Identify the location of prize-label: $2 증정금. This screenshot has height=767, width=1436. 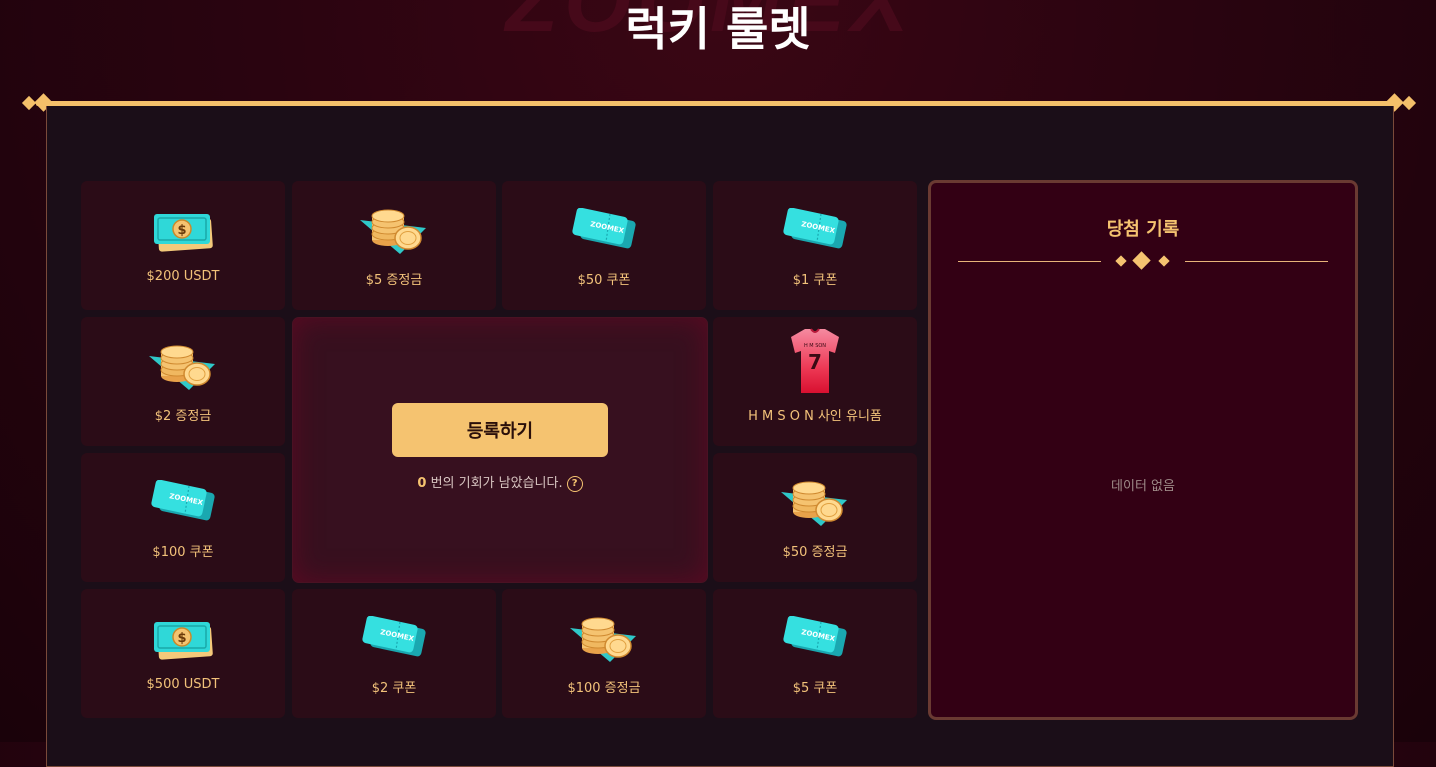
(183, 416).